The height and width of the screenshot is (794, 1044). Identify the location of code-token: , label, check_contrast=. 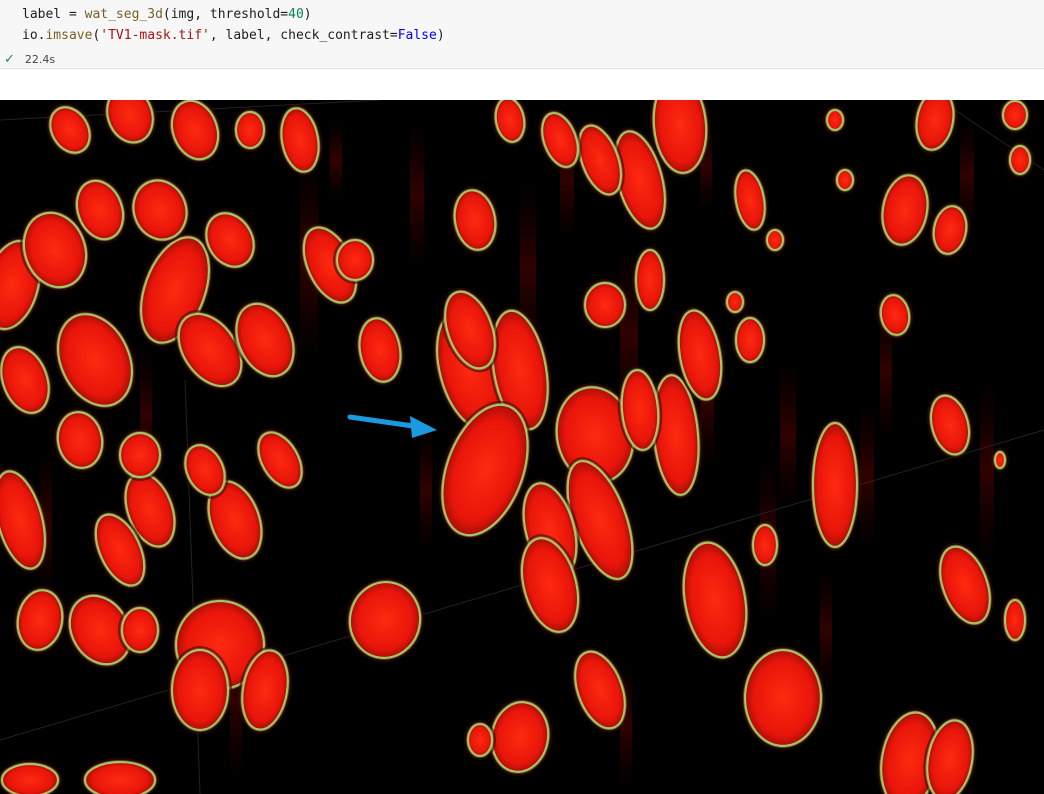
(303, 35).